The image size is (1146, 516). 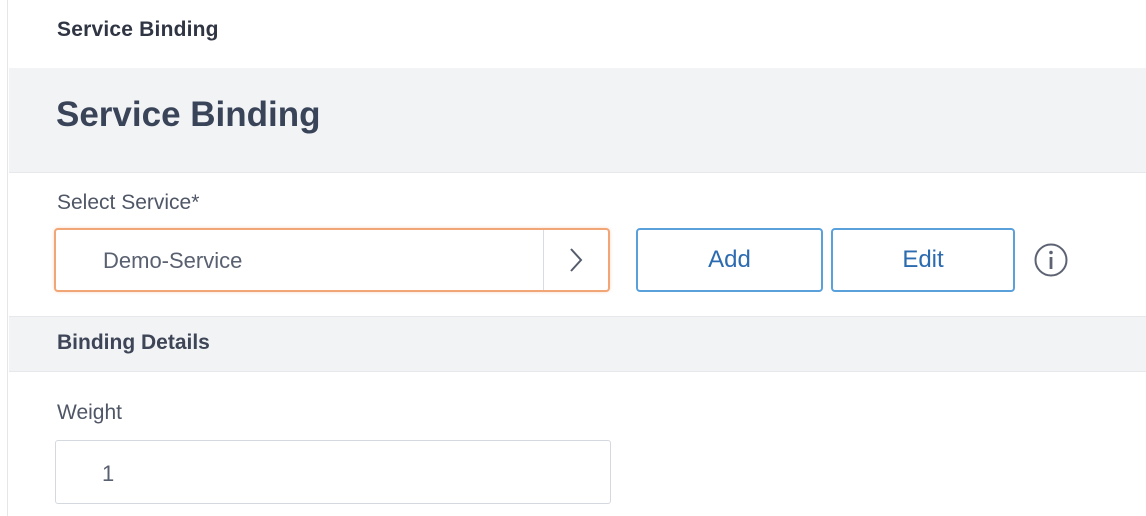 What do you see at coordinates (1051, 260) in the screenshot?
I see `info-circle-icon` at bounding box center [1051, 260].